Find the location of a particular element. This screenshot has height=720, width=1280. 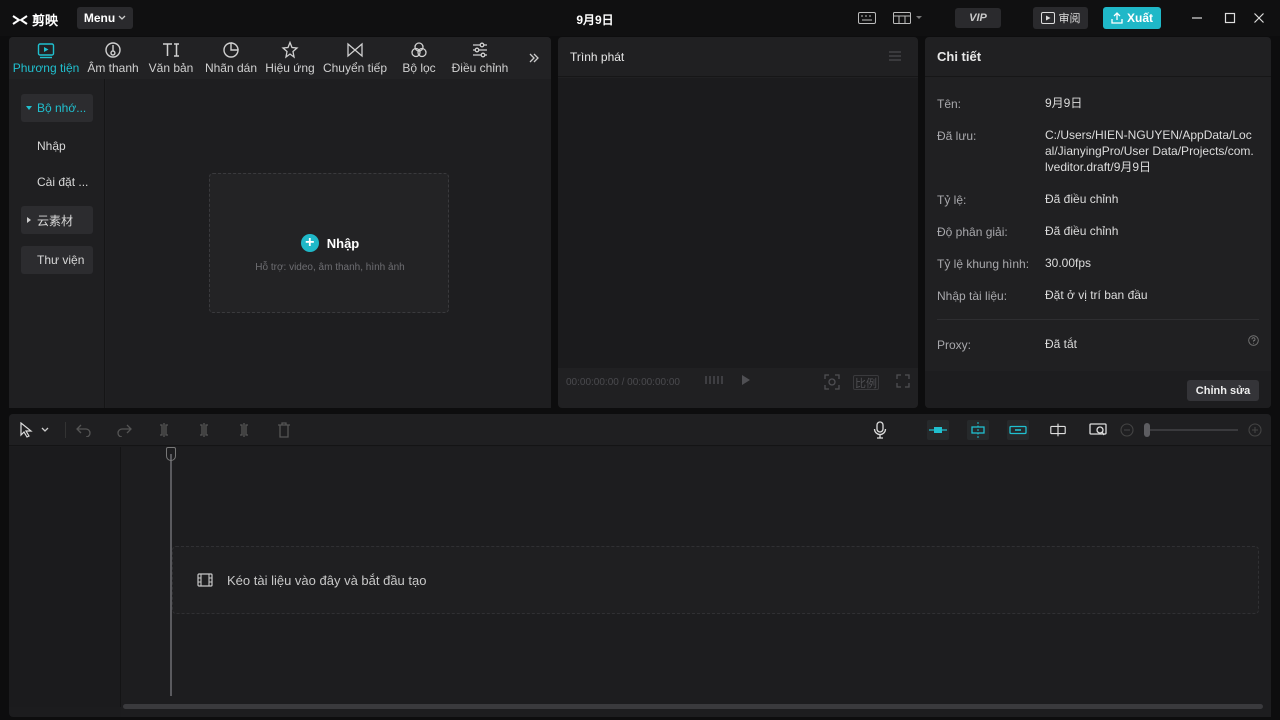

zoom-out-button is located at coordinates (1127, 430).